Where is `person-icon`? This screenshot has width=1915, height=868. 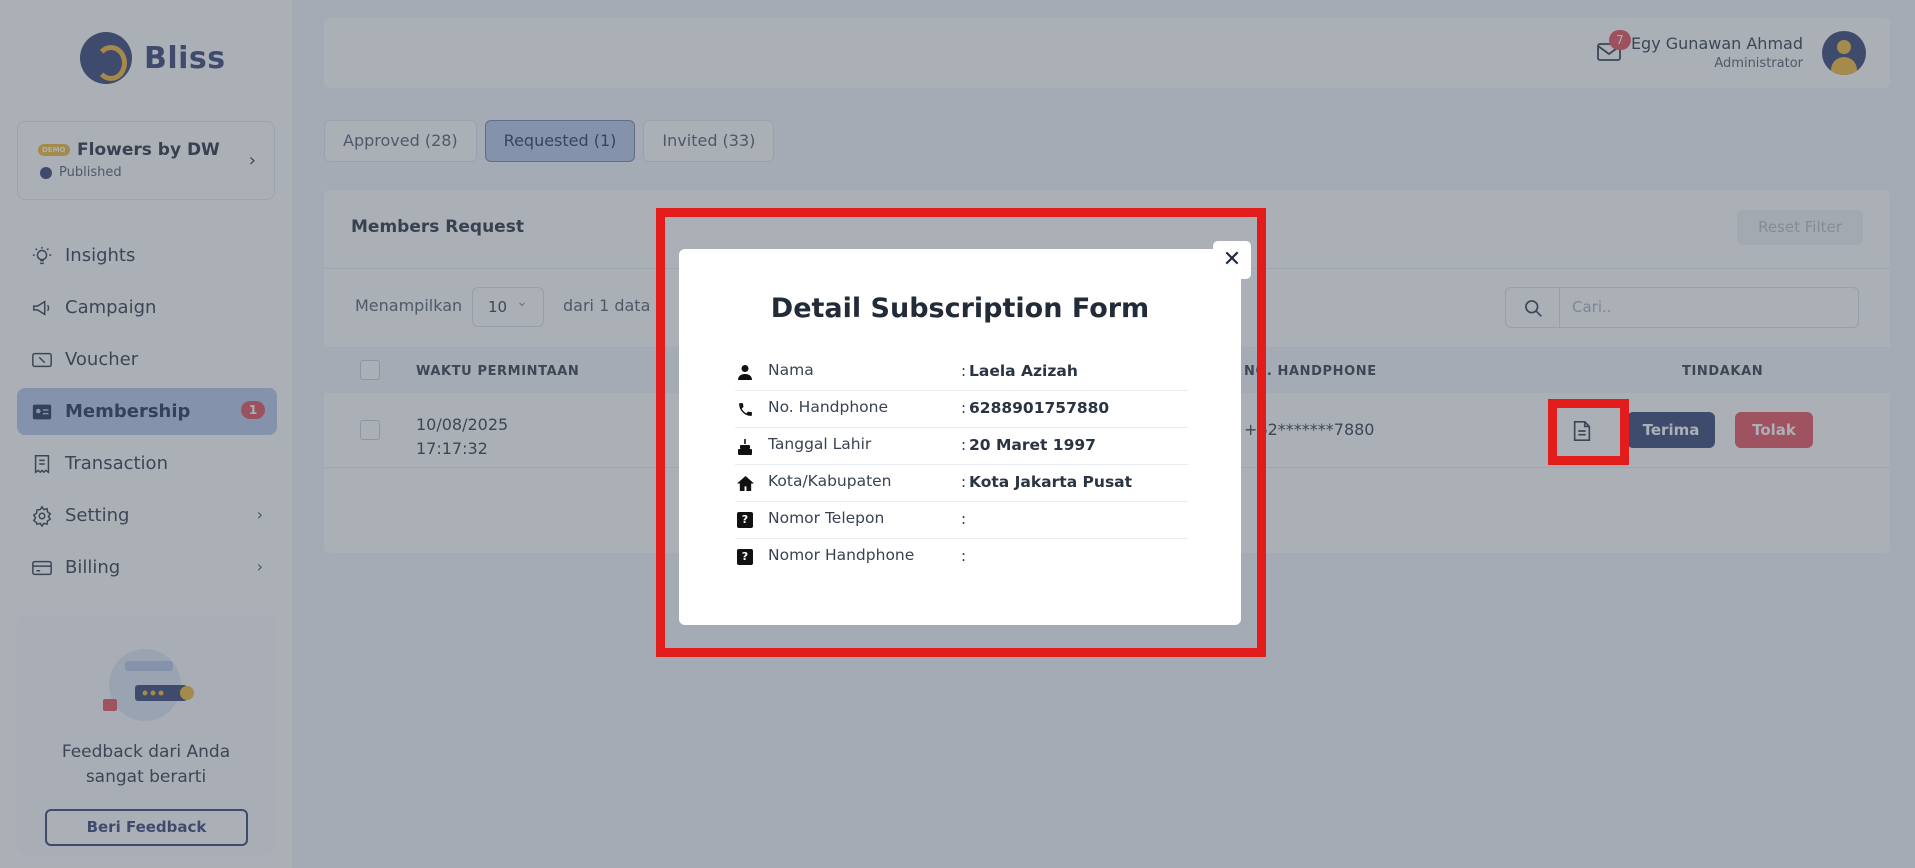
person-icon is located at coordinates (745, 372).